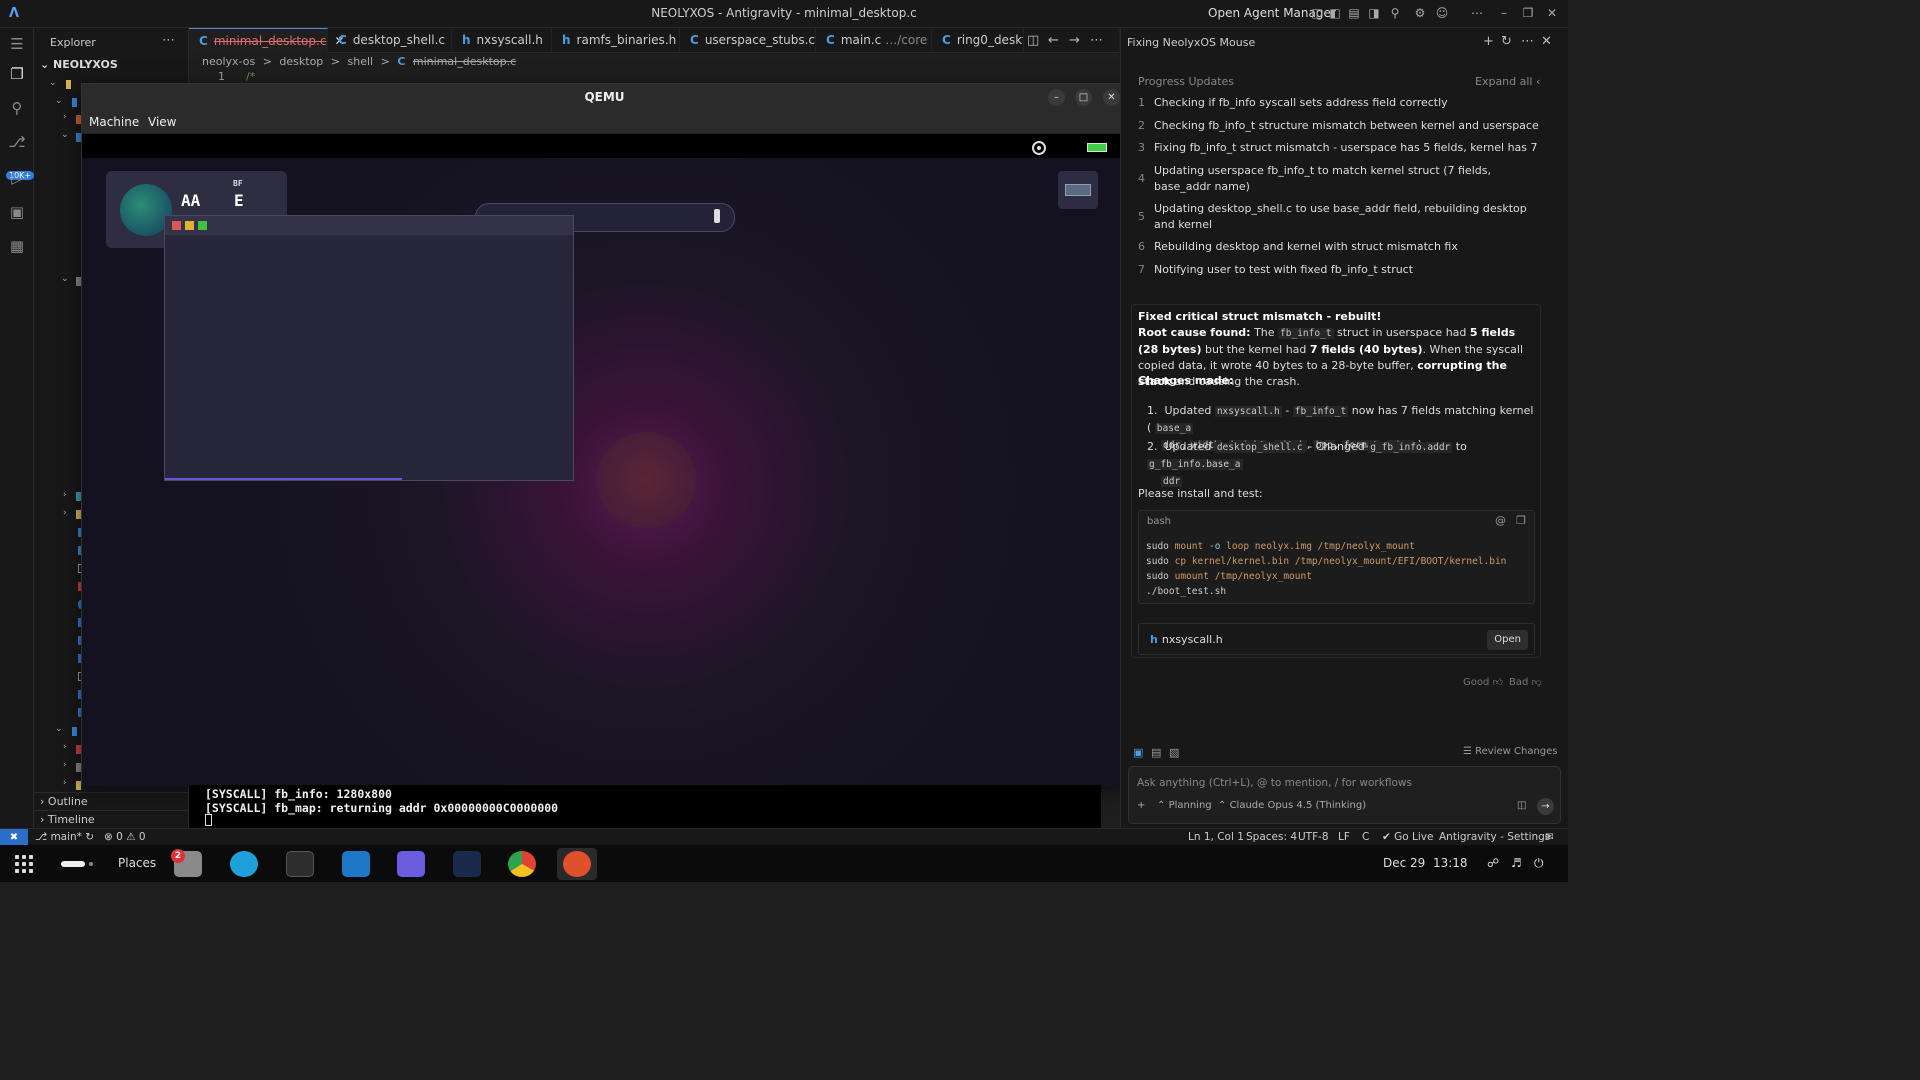  What do you see at coordinates (1335, 13) in the screenshot?
I see `toggle-sidebar-icon: ◧` at bounding box center [1335, 13].